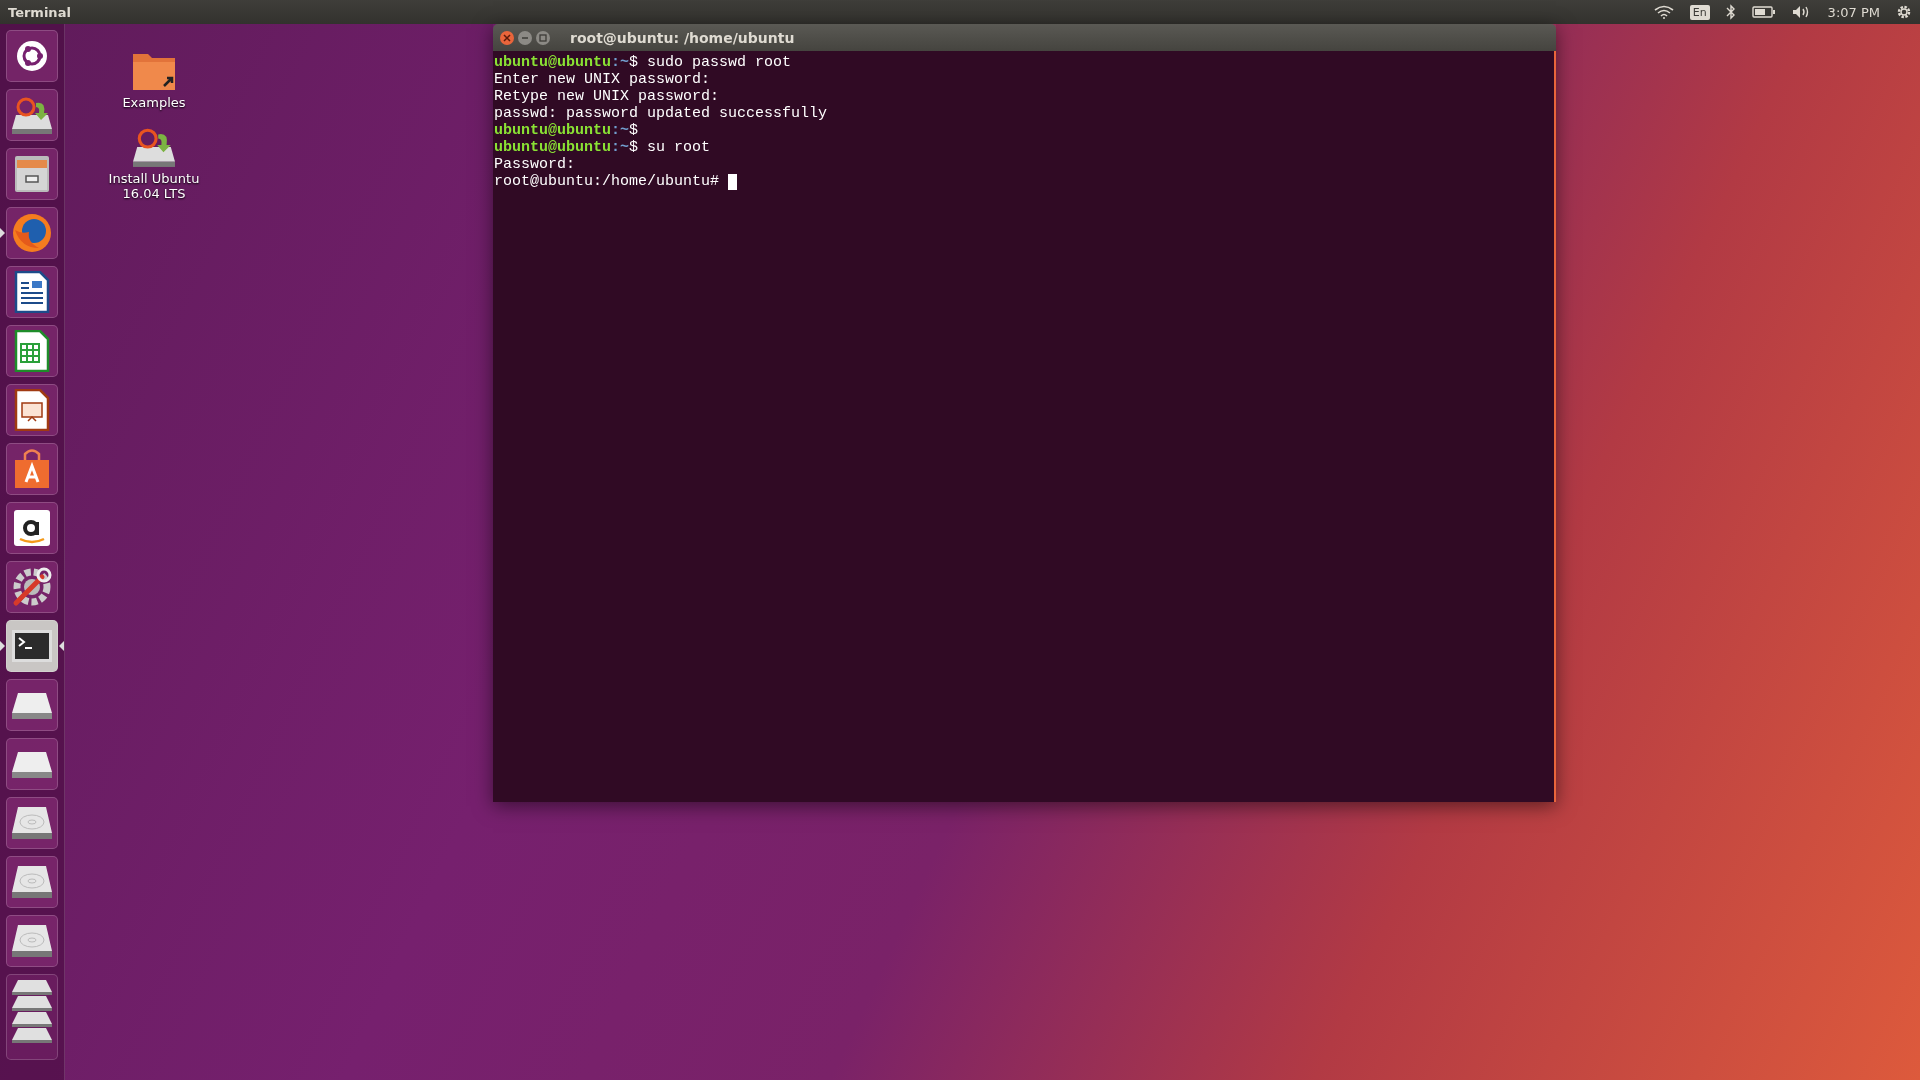 This screenshot has width=1920, height=1080. Describe the element at coordinates (154, 102) in the screenshot. I see `desktop-icon-label: Examples` at that location.